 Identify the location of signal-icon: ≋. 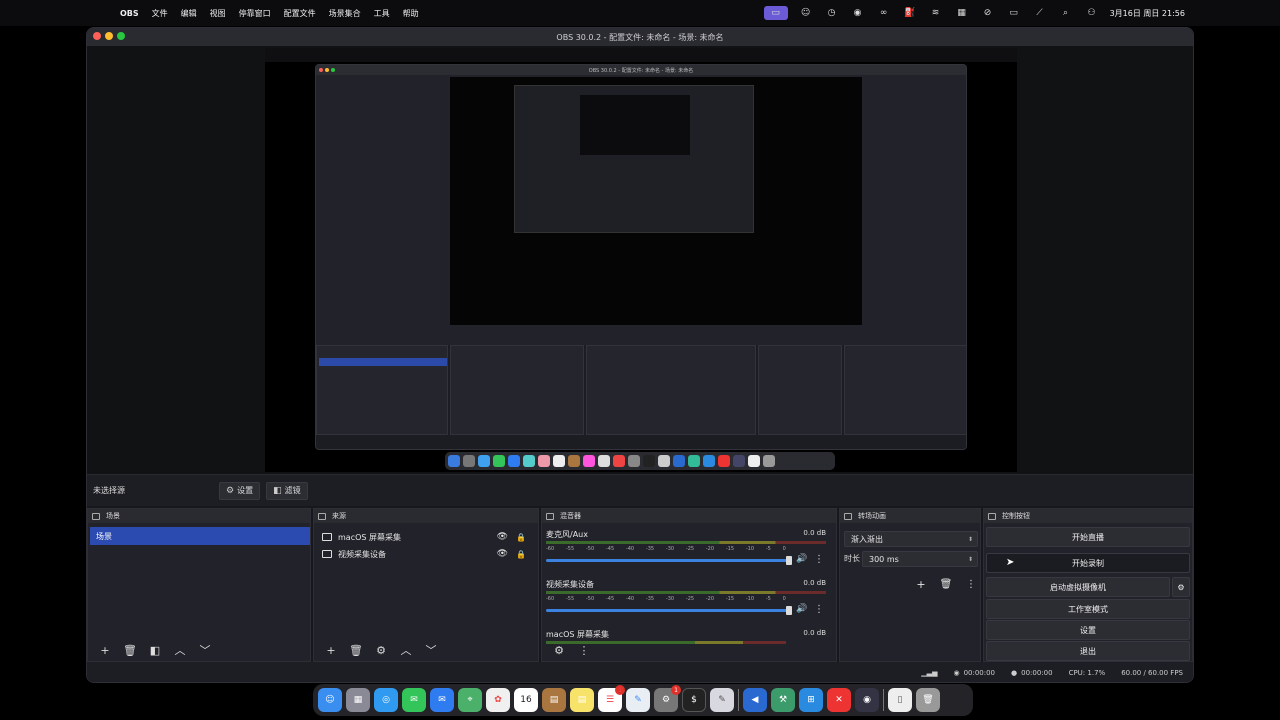
(936, 13).